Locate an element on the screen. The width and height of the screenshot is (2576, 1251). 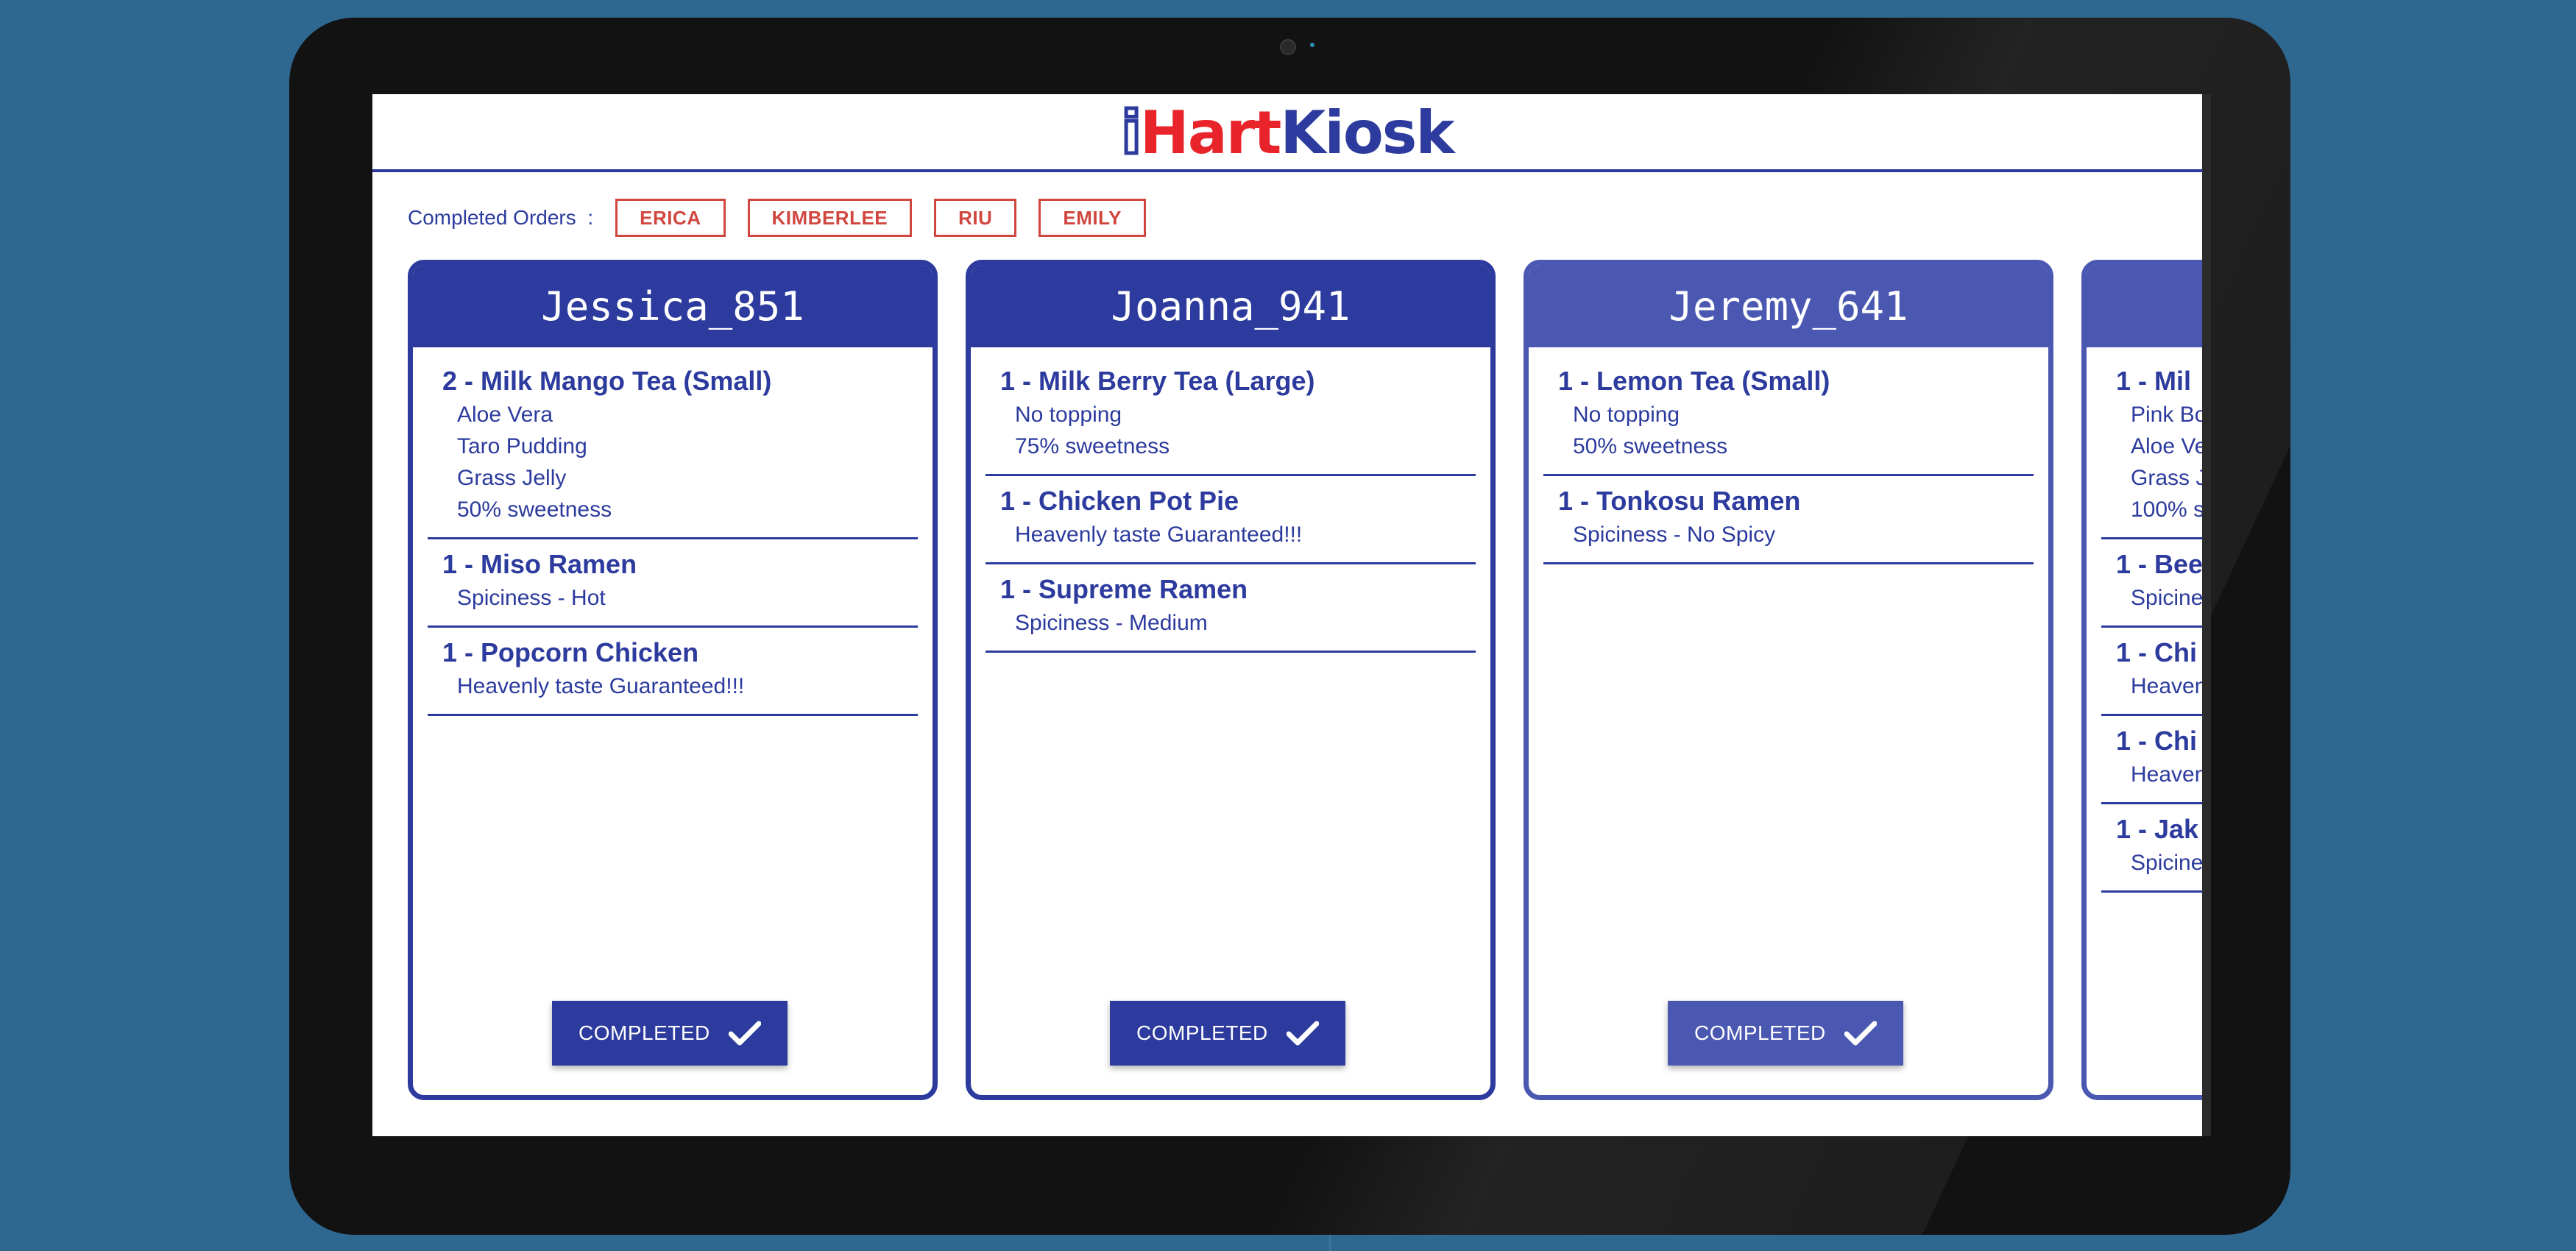
completed-orders-label: Completed Orders : is located at coordinates (501, 217).